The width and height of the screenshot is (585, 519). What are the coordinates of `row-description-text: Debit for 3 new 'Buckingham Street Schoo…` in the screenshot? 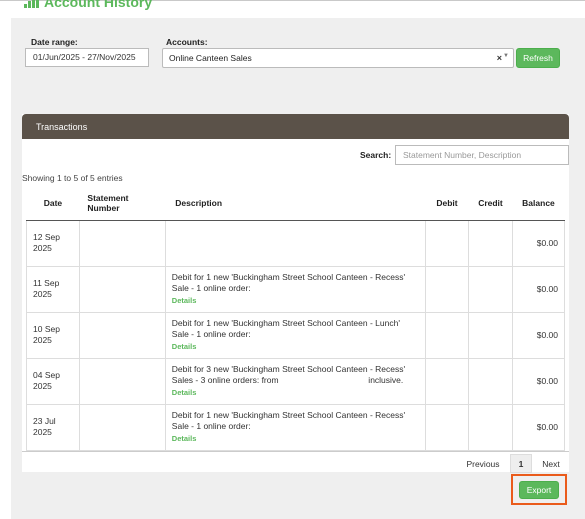 It's located at (289, 374).